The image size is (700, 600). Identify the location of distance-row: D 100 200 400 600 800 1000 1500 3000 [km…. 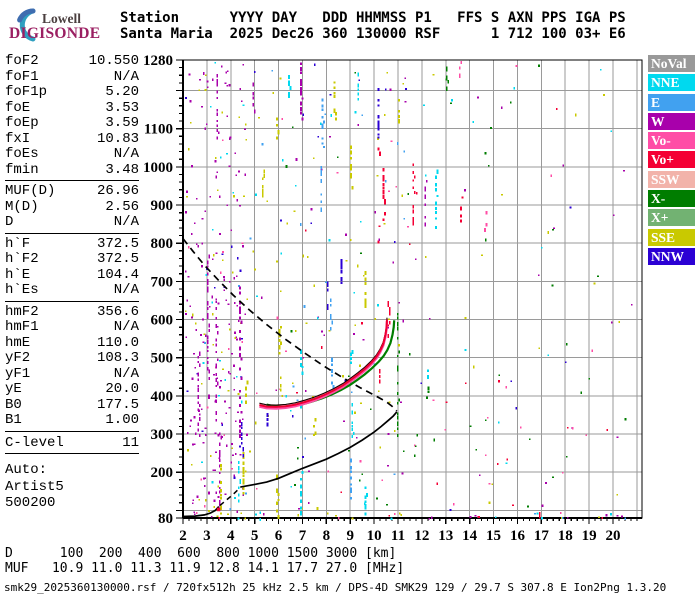
(201, 553).